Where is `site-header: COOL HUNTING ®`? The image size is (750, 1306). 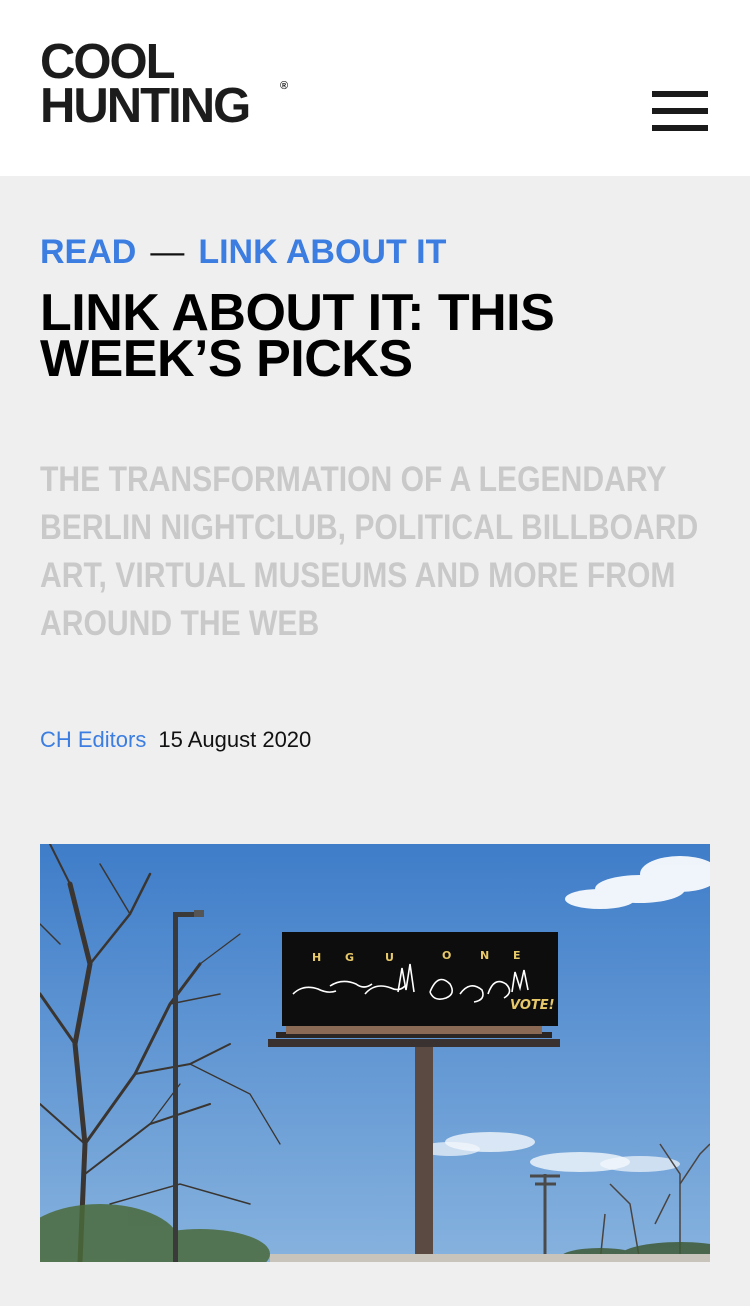 site-header: COOL HUNTING ® is located at coordinates (375, 88).